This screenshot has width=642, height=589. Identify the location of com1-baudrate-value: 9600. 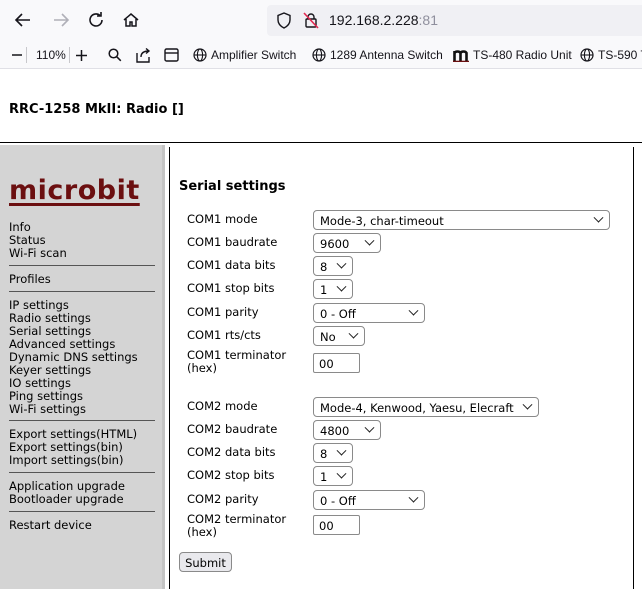
(335, 244).